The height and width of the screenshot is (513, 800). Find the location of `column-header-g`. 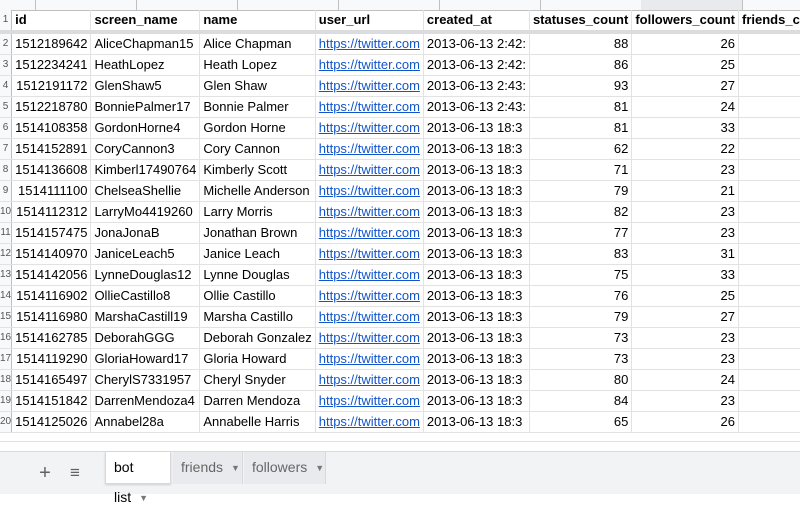

column-header-g is located at coordinates (692, 5).